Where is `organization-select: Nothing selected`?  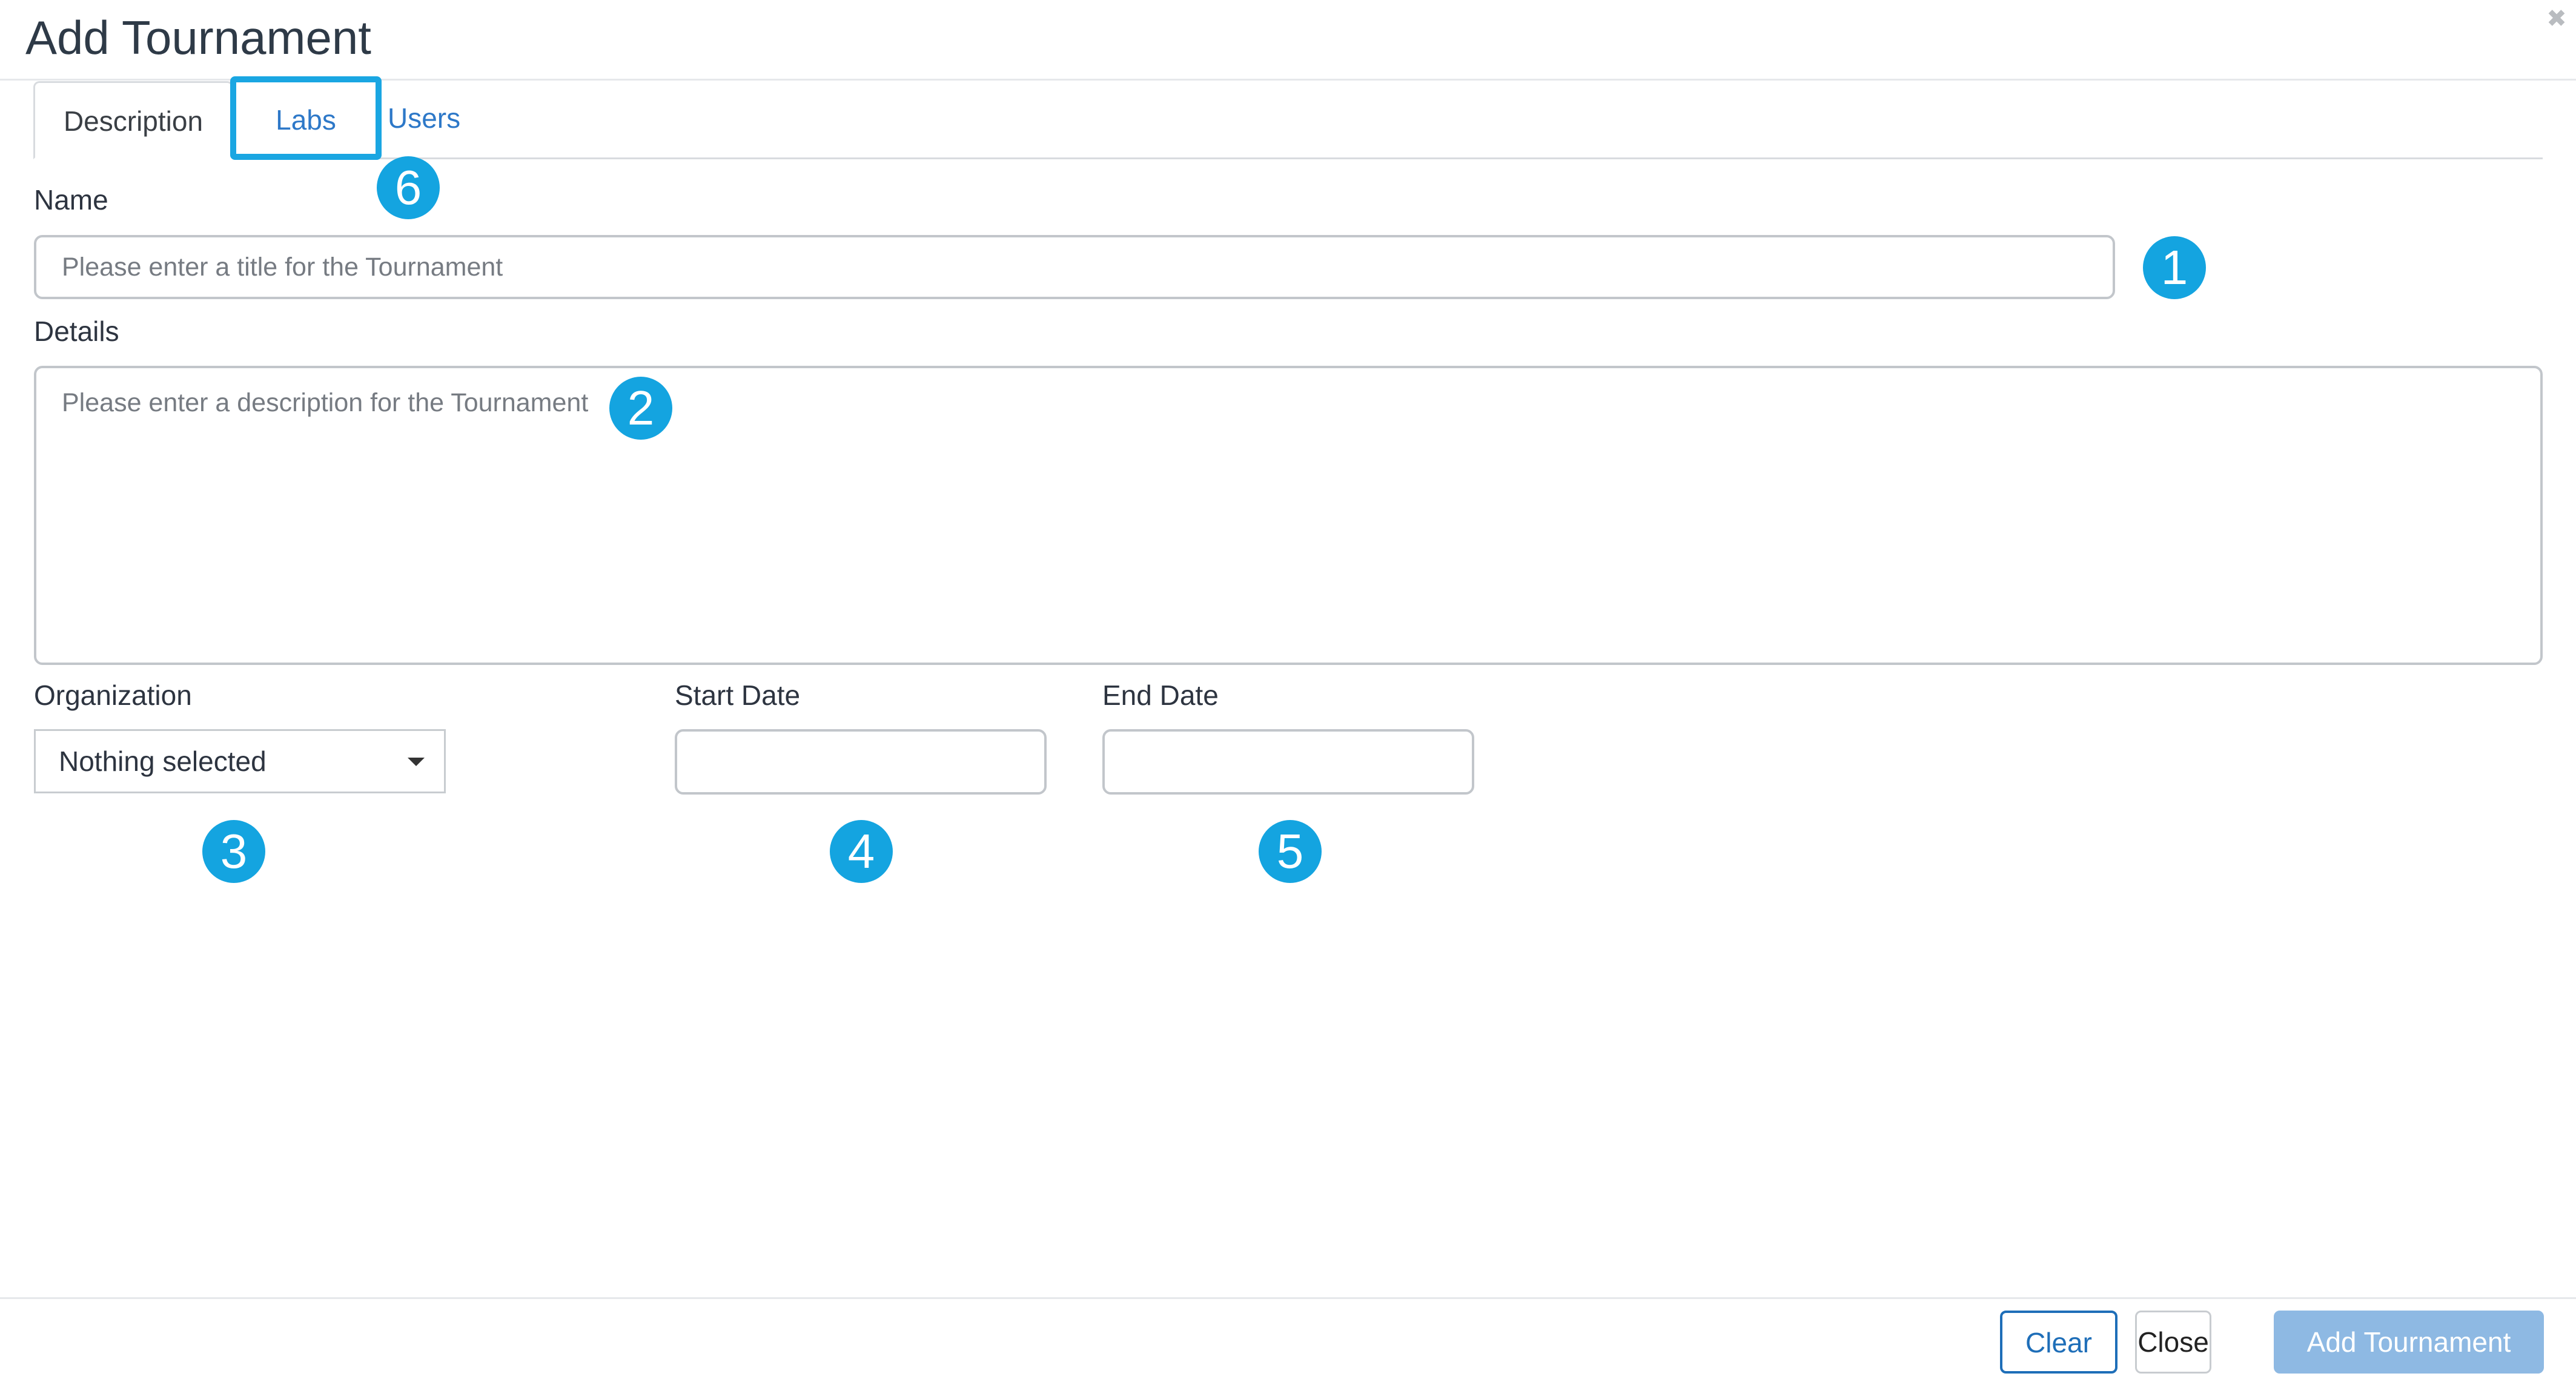
organization-select: Nothing selected is located at coordinates (240, 761).